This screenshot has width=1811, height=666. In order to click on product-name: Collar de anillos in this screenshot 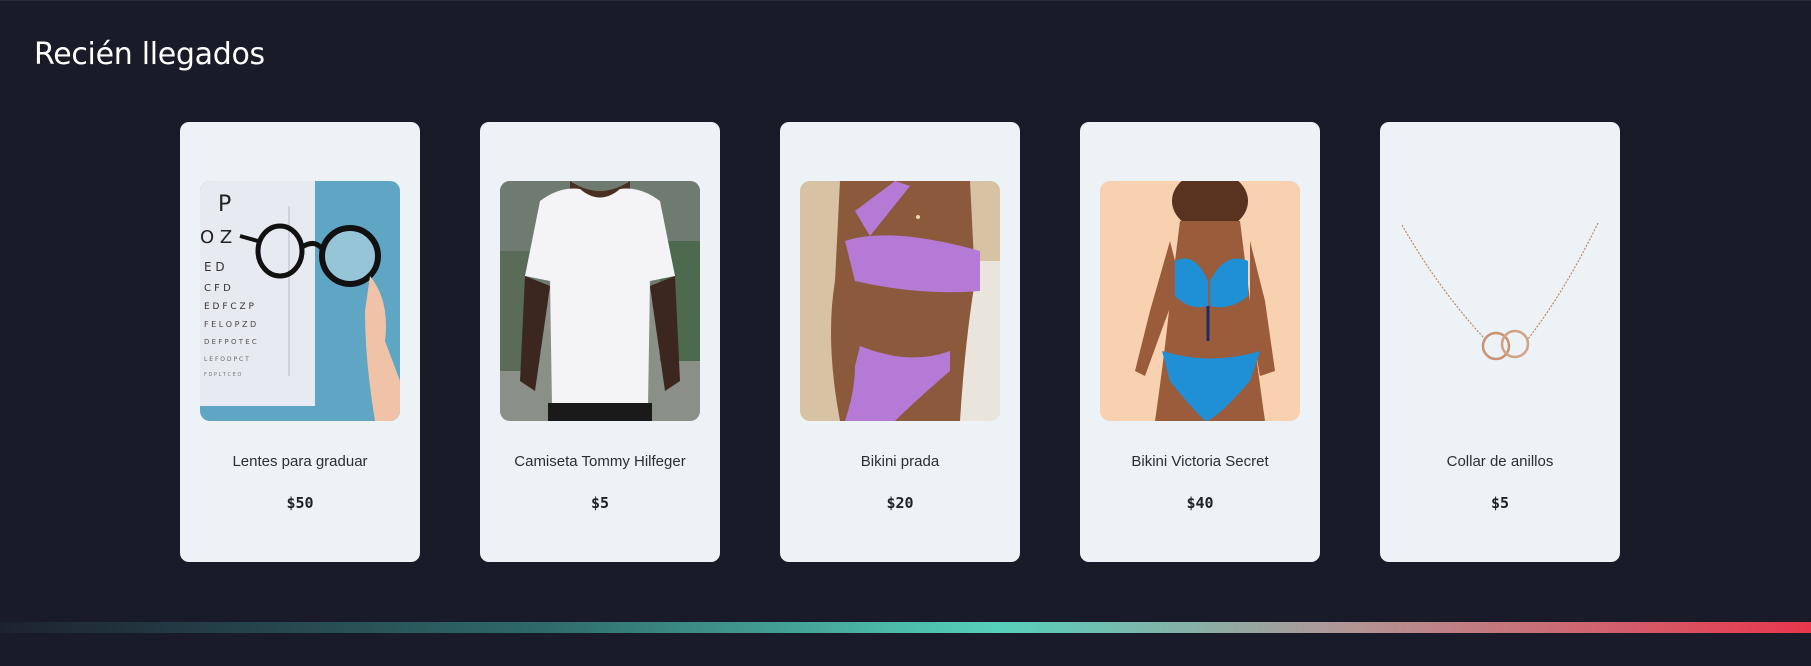, I will do `click(1500, 461)`.